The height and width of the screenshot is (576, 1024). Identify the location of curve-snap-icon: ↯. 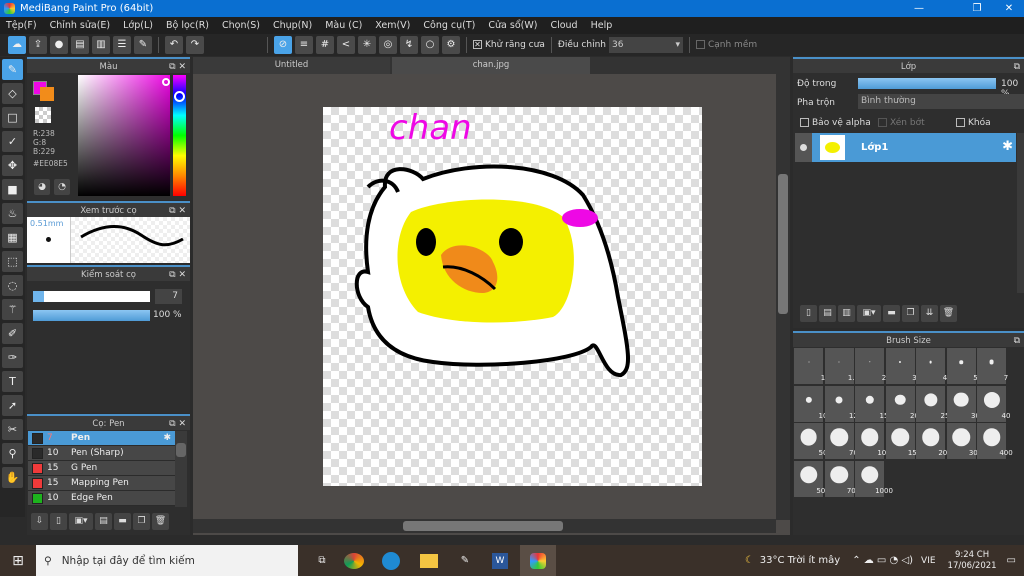
(409, 45).